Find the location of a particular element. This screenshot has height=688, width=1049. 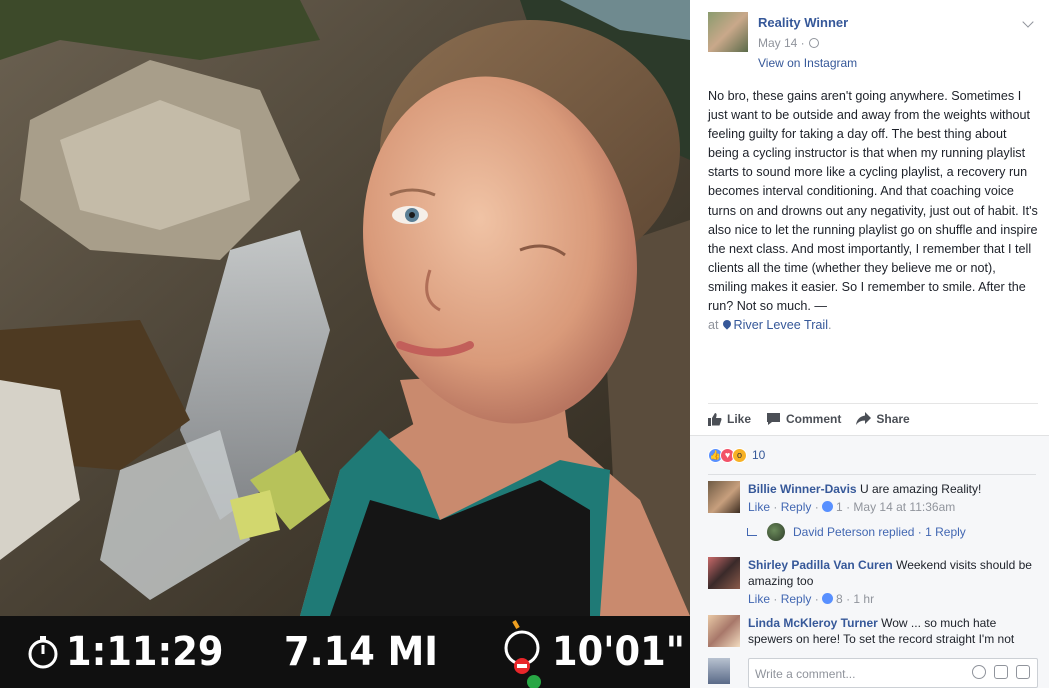

run-time-stat: 1:11:29 is located at coordinates (131, 652).